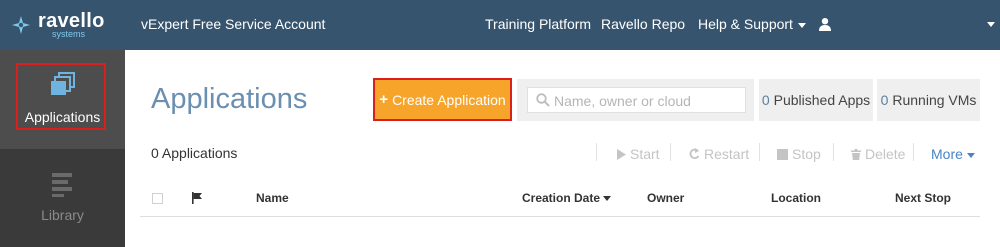 This screenshot has width=1000, height=247. I want to click on search-container, so click(635, 100).